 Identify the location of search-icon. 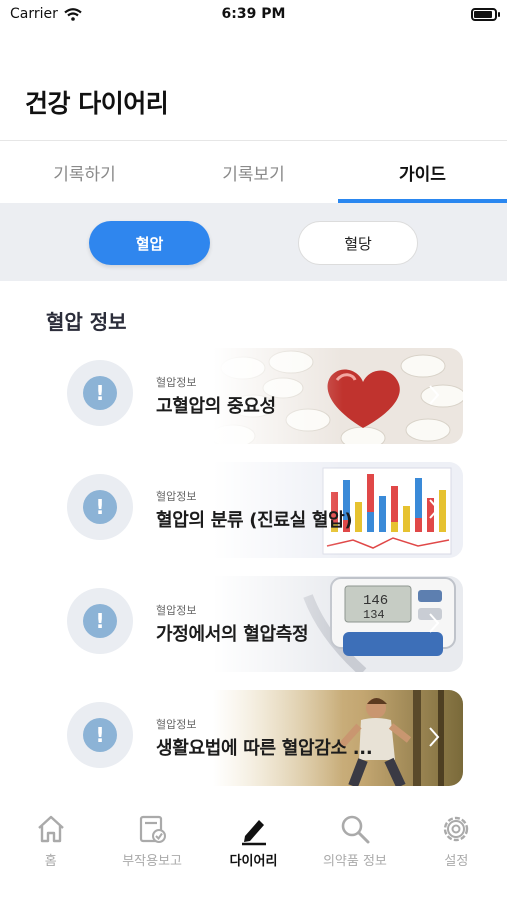
(355, 829).